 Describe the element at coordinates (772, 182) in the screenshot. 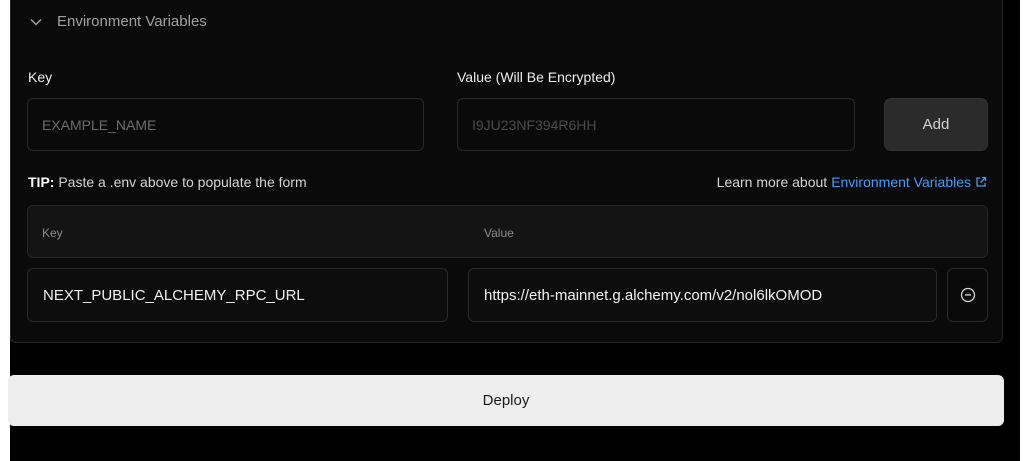

I see `learn-more-prefix: Learn more about` at that location.